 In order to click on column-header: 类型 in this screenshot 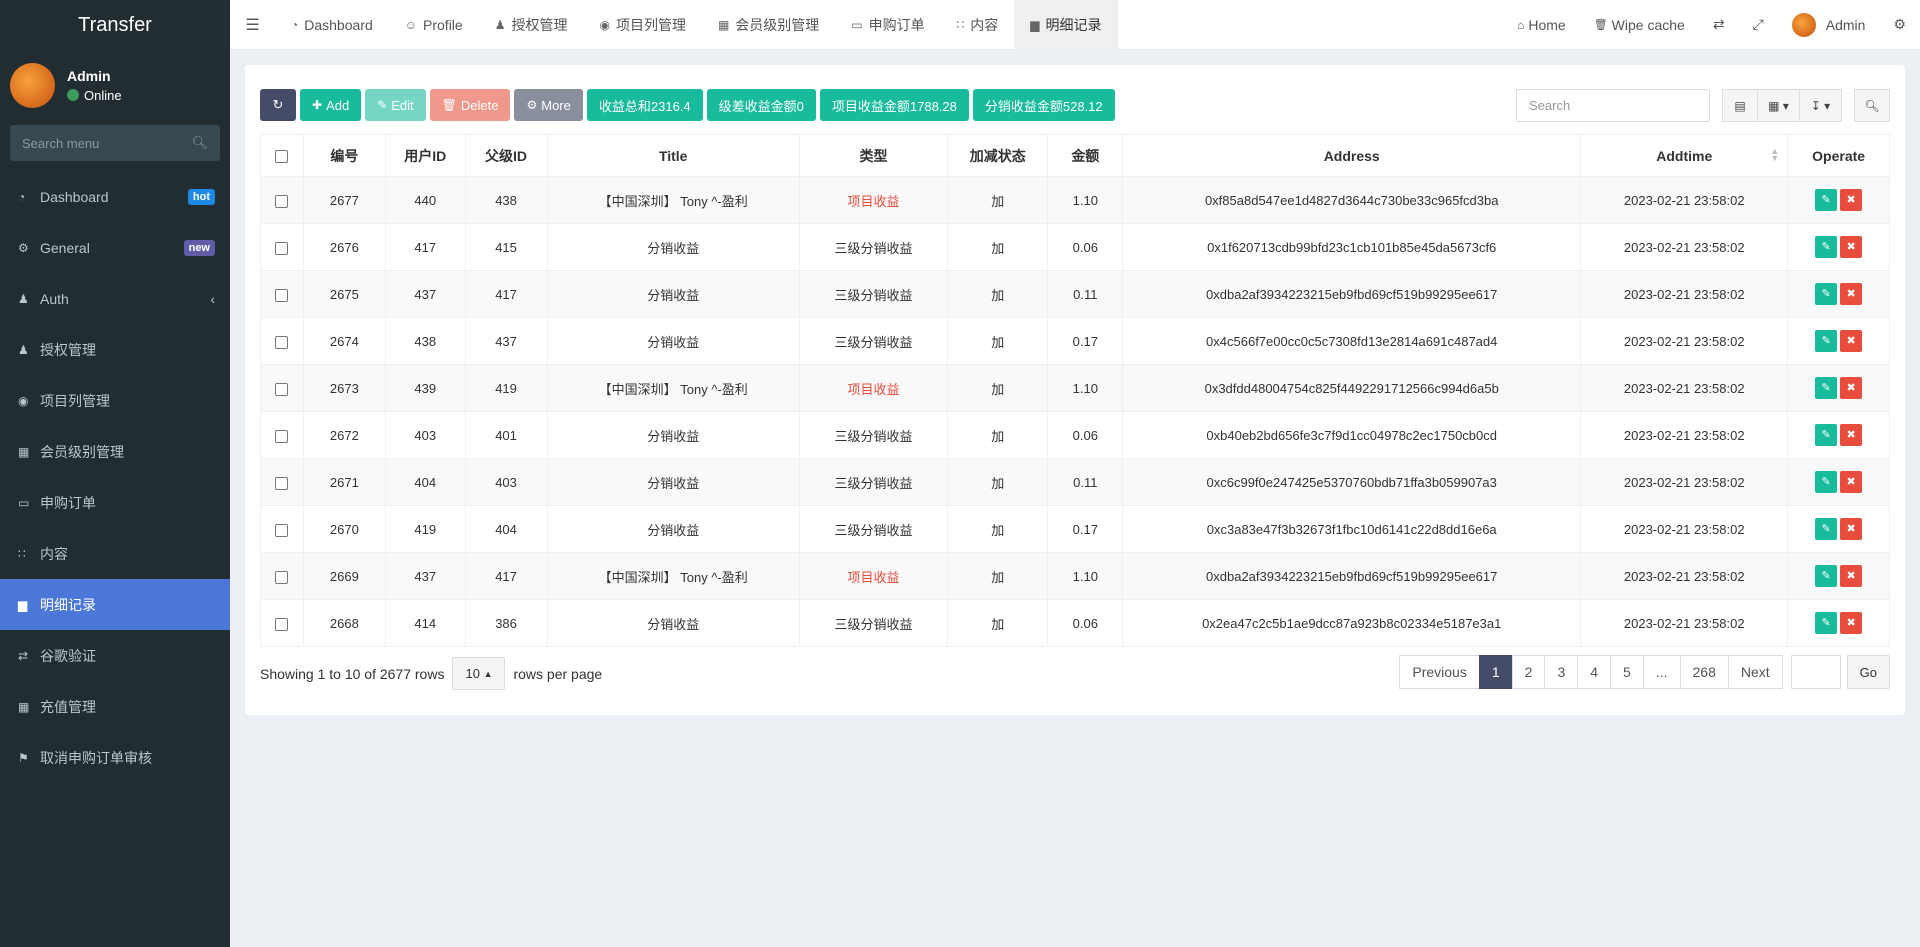, I will do `click(873, 155)`.